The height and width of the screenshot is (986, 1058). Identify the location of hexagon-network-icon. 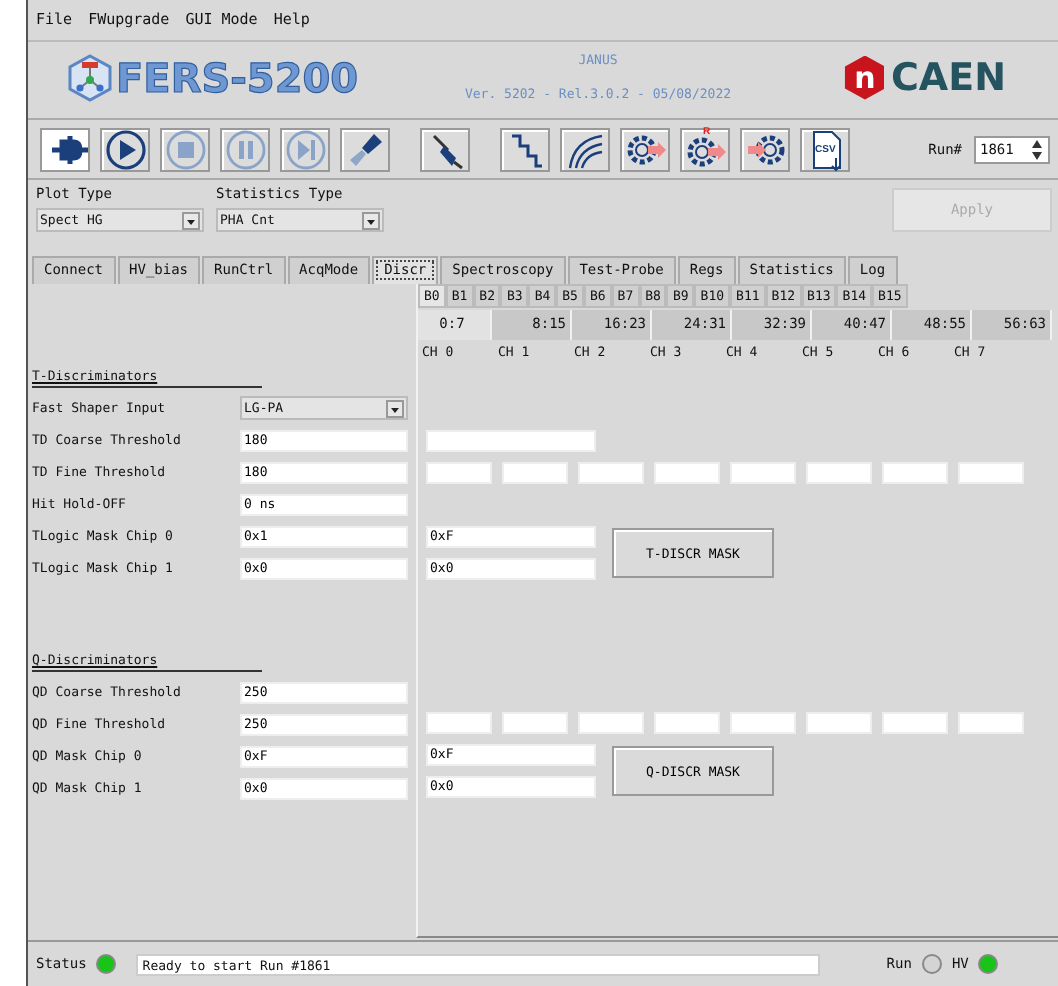
(90, 77).